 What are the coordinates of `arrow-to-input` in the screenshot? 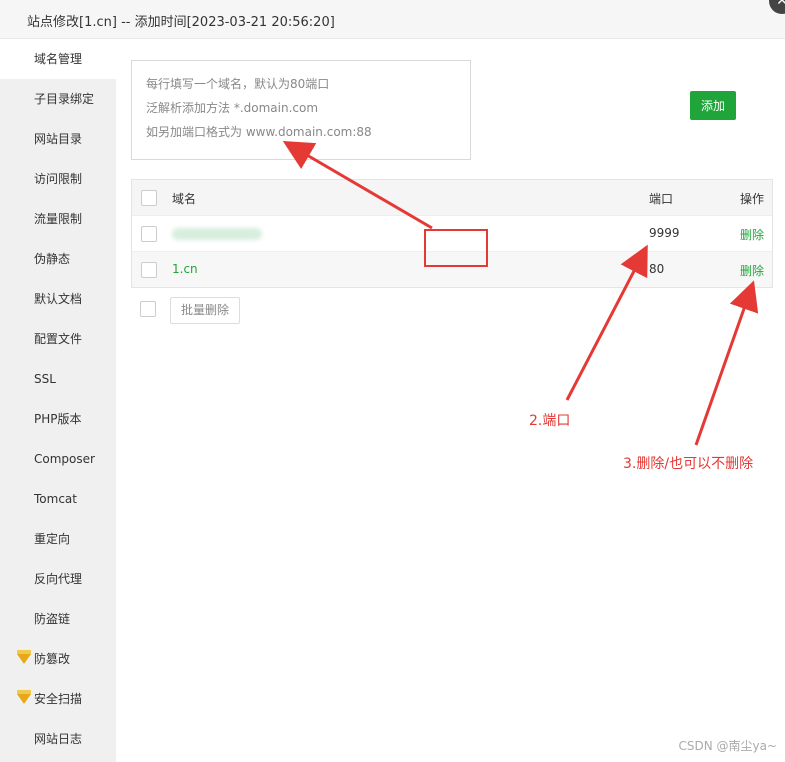 It's located at (357, 185).